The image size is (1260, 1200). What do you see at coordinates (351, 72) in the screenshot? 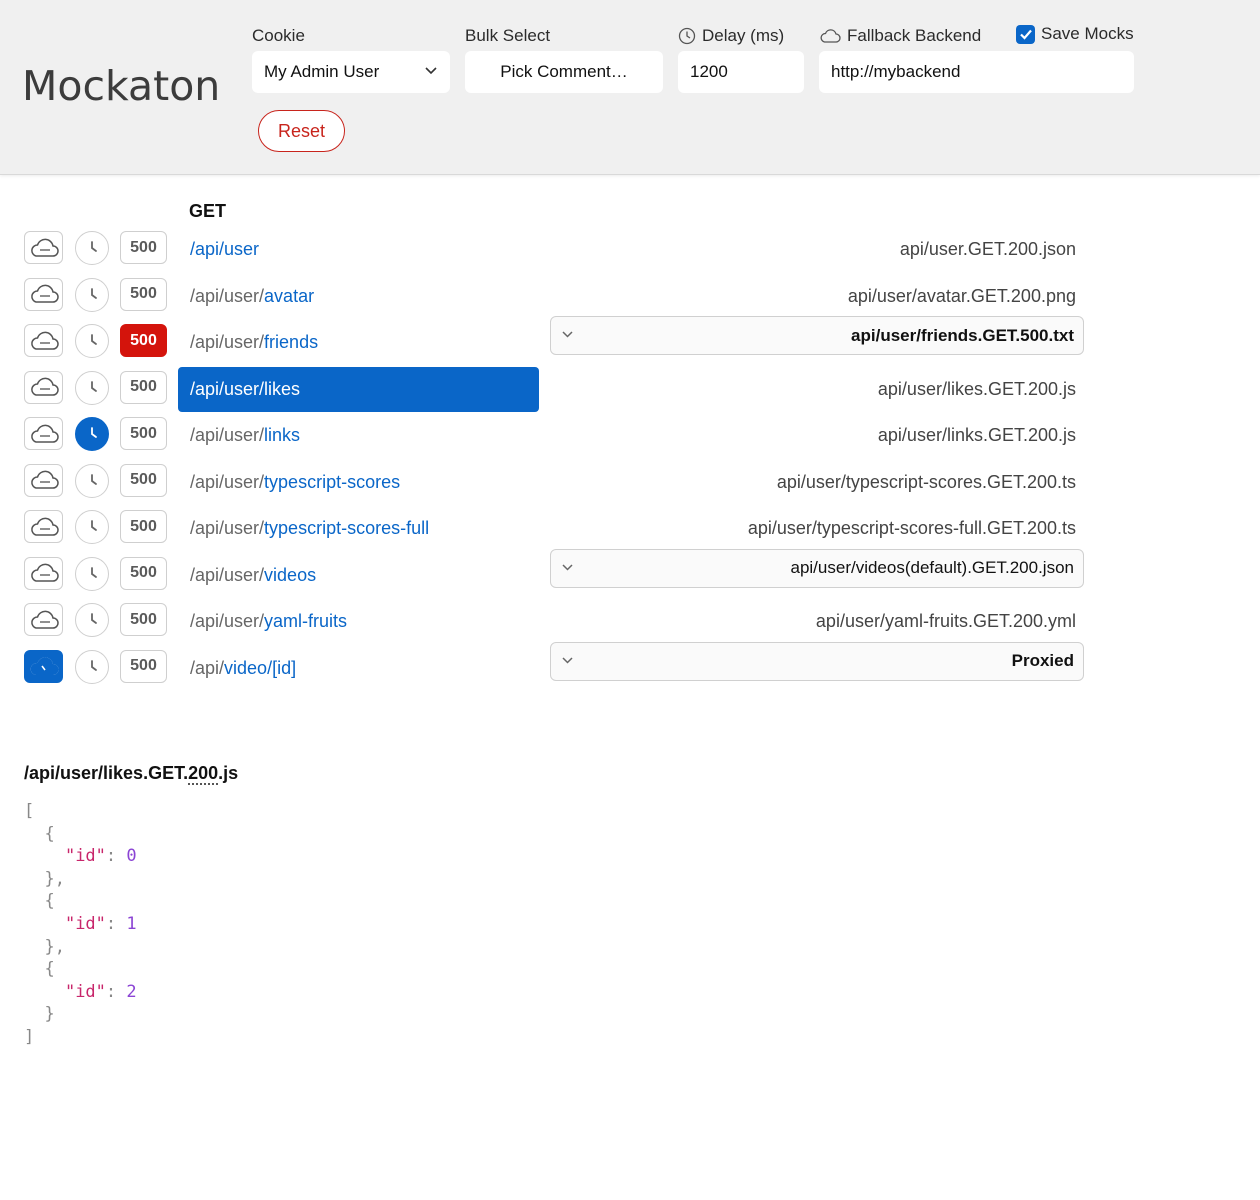
I see `cookie-select: My Admin User` at bounding box center [351, 72].